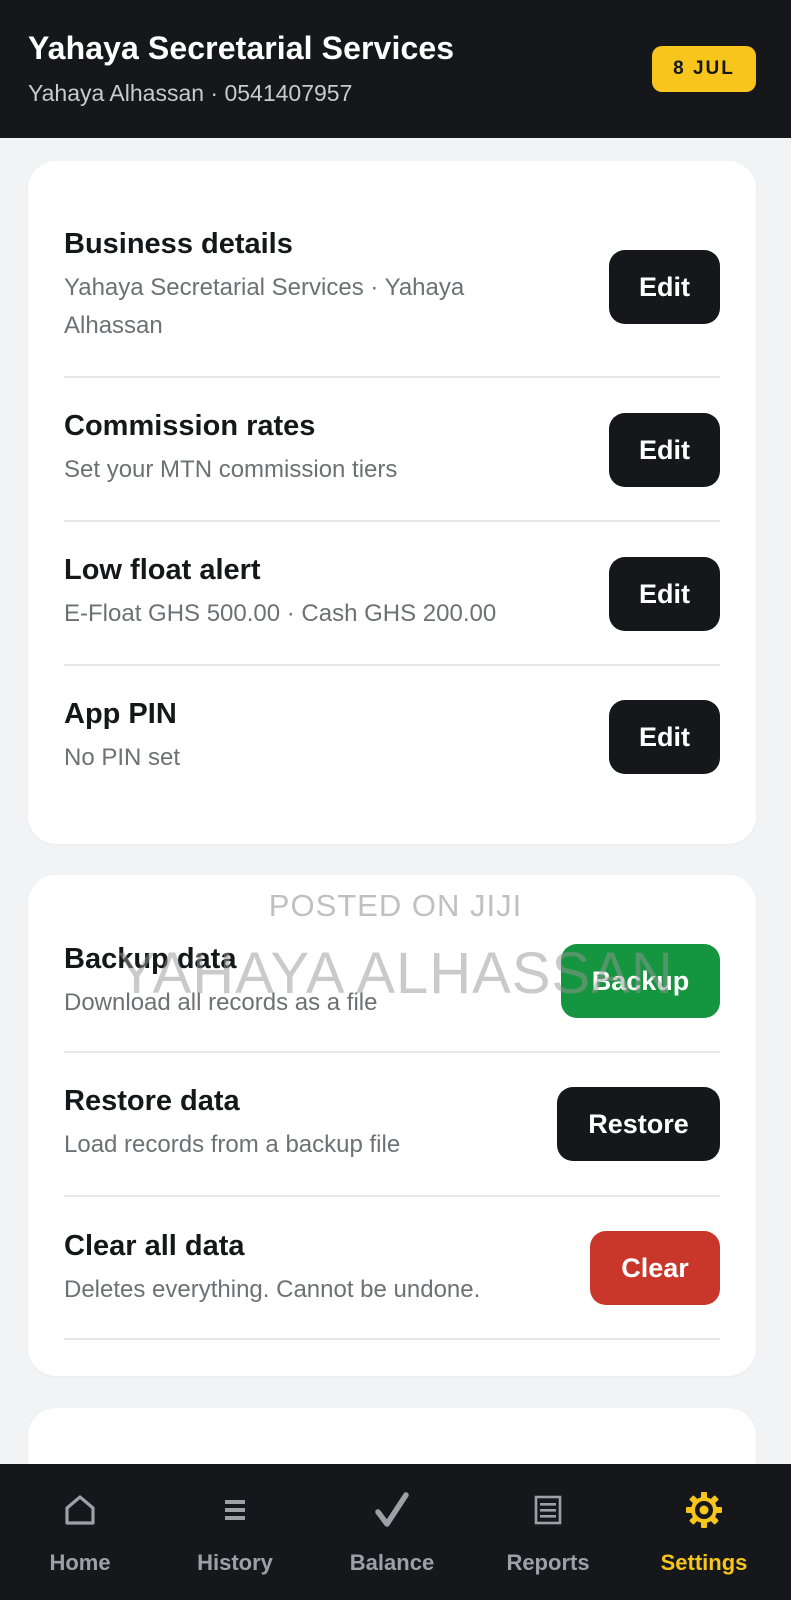  What do you see at coordinates (664, 287) in the screenshot?
I see `edit-business-details-button: Edit` at bounding box center [664, 287].